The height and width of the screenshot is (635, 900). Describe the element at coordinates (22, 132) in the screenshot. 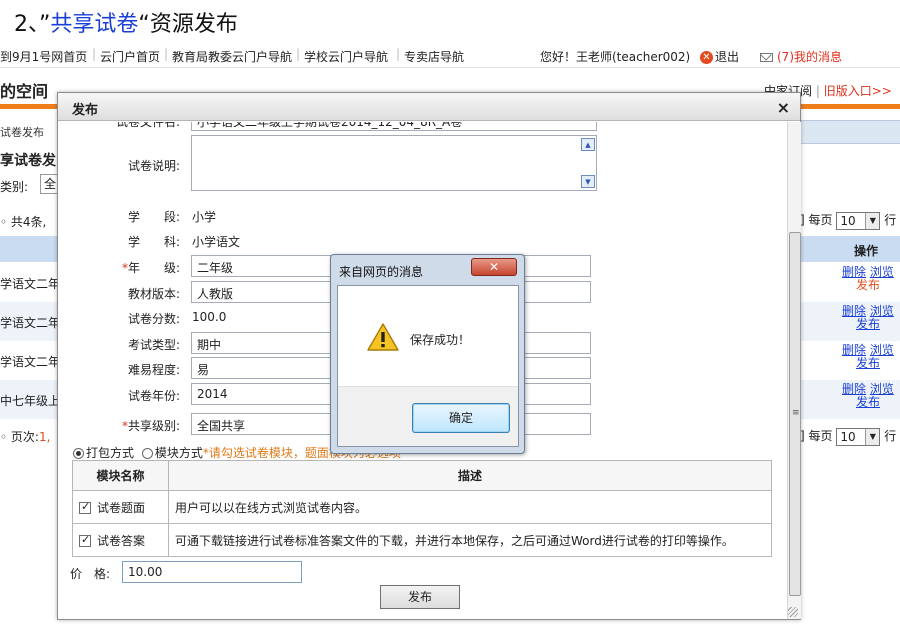

I see `breadcrumb: 试卷发布` at that location.